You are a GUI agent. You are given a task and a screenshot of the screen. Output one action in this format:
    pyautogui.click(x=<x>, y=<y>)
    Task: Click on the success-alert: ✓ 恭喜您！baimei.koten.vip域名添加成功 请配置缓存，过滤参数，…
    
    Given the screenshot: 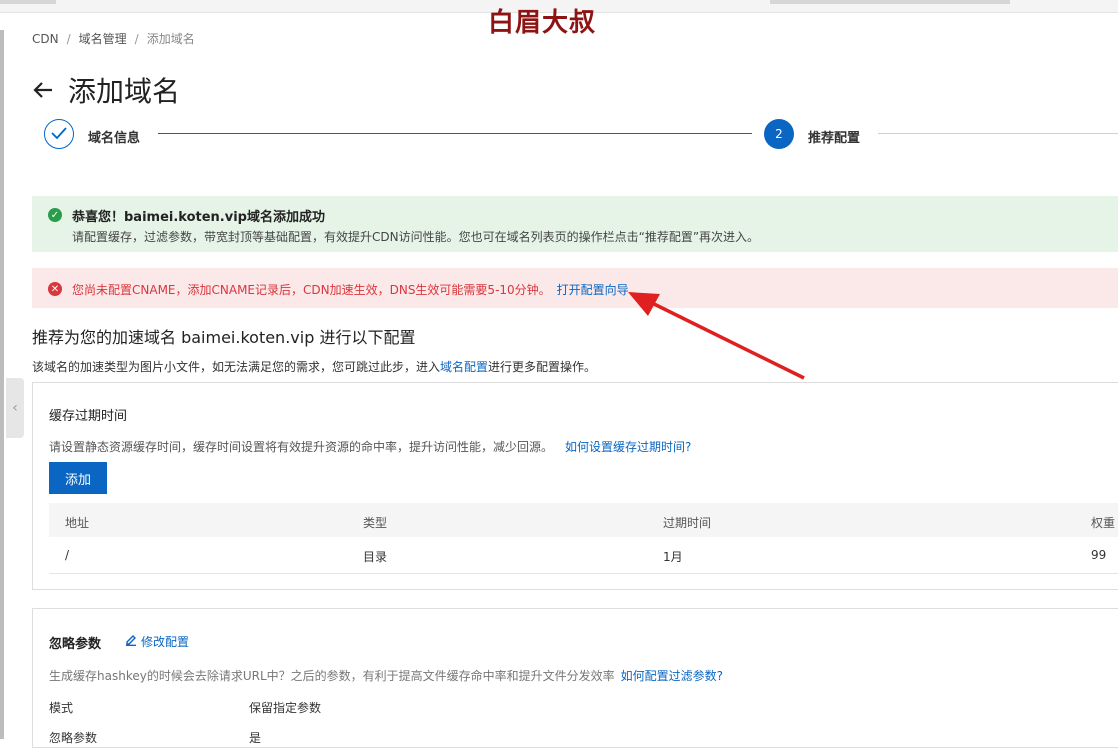 What is the action you would take?
    pyautogui.click(x=575, y=224)
    